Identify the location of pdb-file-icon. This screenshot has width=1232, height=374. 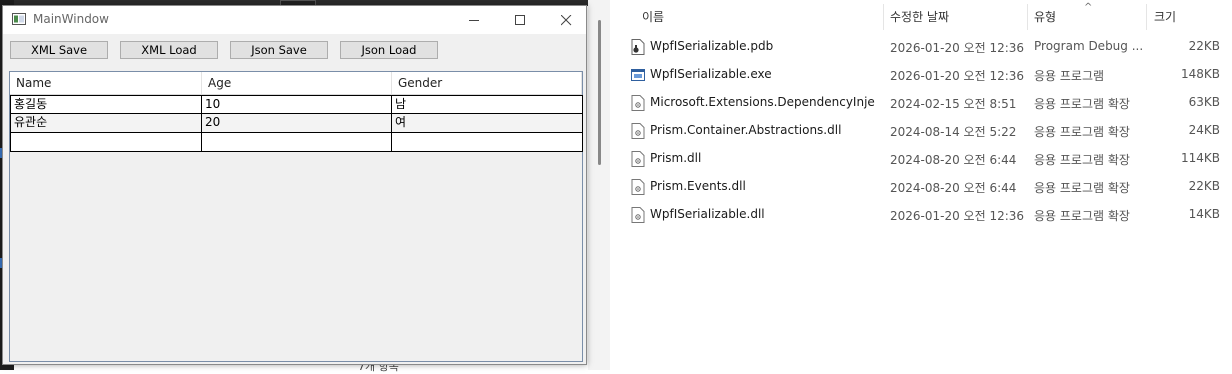
(638, 47).